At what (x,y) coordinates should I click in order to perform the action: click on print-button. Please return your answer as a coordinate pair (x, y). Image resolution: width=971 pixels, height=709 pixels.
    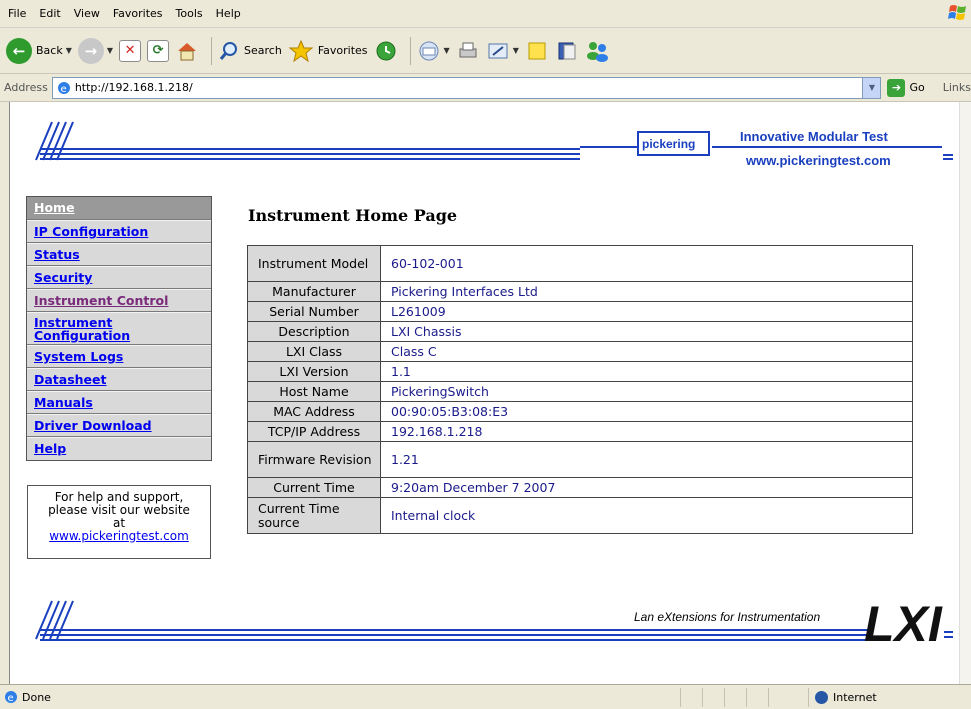
    Looking at the image, I should click on (468, 51).